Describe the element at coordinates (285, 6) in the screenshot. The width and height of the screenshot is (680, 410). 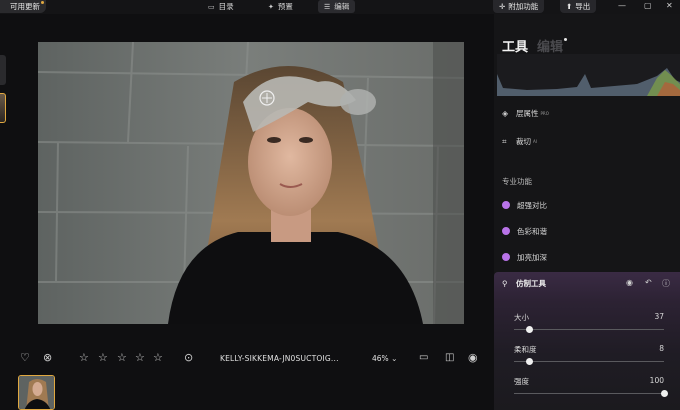
I see `tab-presets-label: 预置` at that location.